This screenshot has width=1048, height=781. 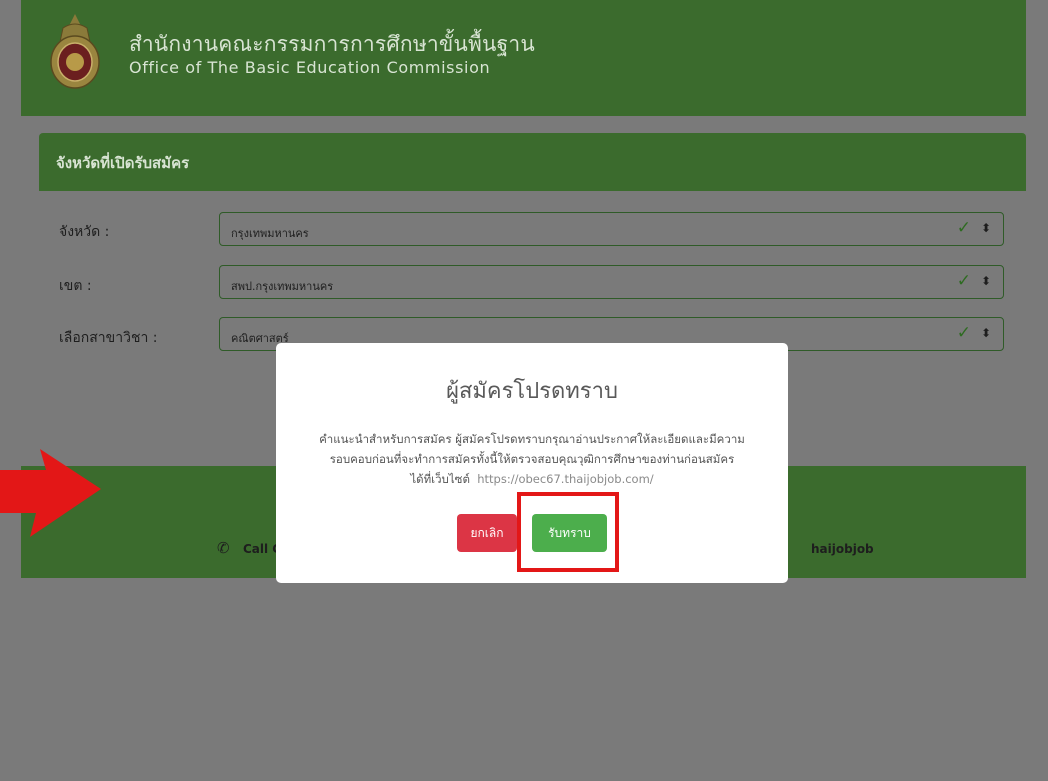 What do you see at coordinates (310, 67) in the screenshot?
I see `org-name-english: Office of The Basic Education Commission` at bounding box center [310, 67].